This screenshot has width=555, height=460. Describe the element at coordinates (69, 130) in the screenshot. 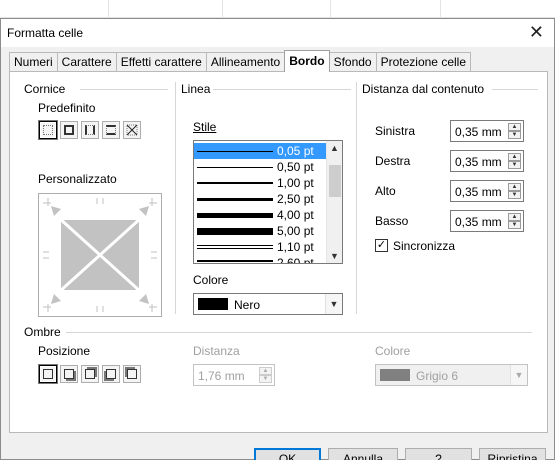

I see `preset-outer-border-icon` at that location.